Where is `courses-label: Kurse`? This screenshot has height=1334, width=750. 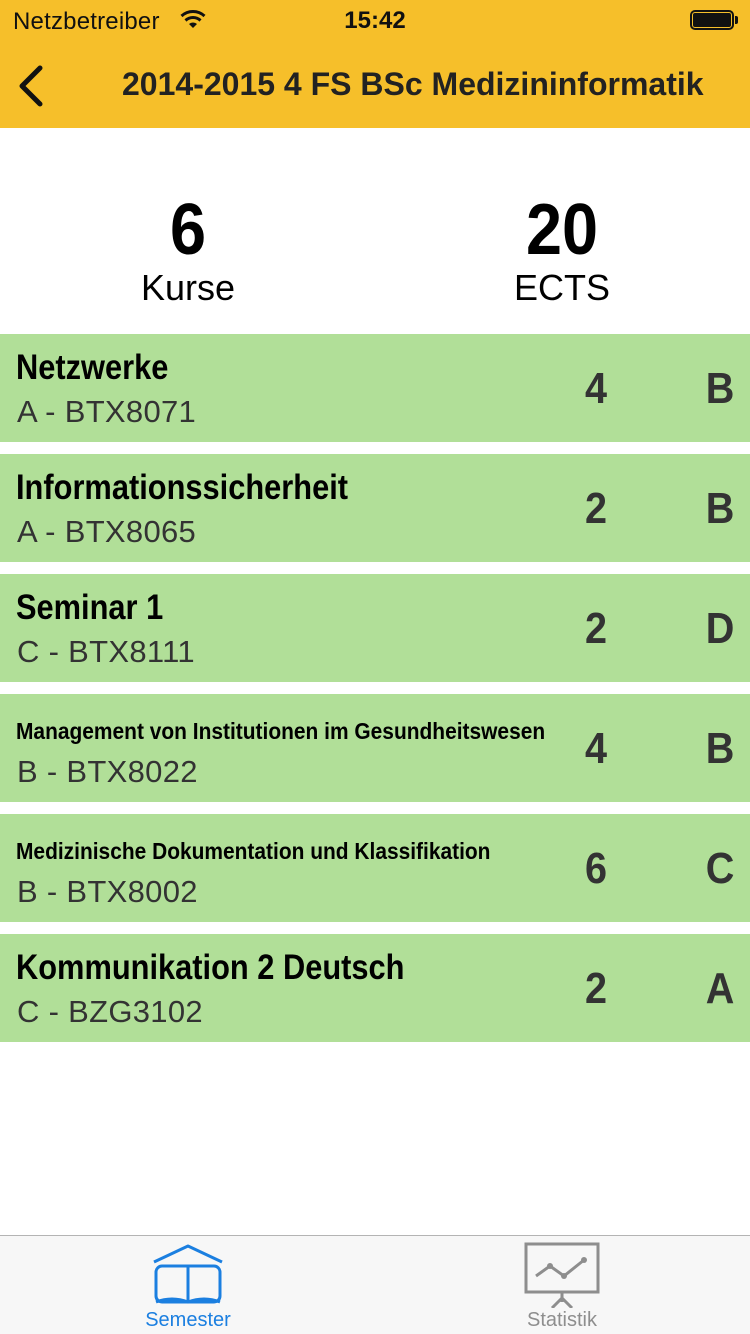
courses-label: Kurse is located at coordinates (188, 287).